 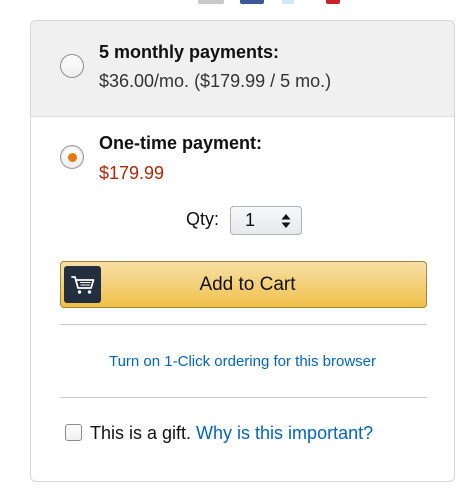 I want to click on monthly-payment-detail: $36.00/mo. ($179.99 / 5 mo.), so click(x=215, y=81).